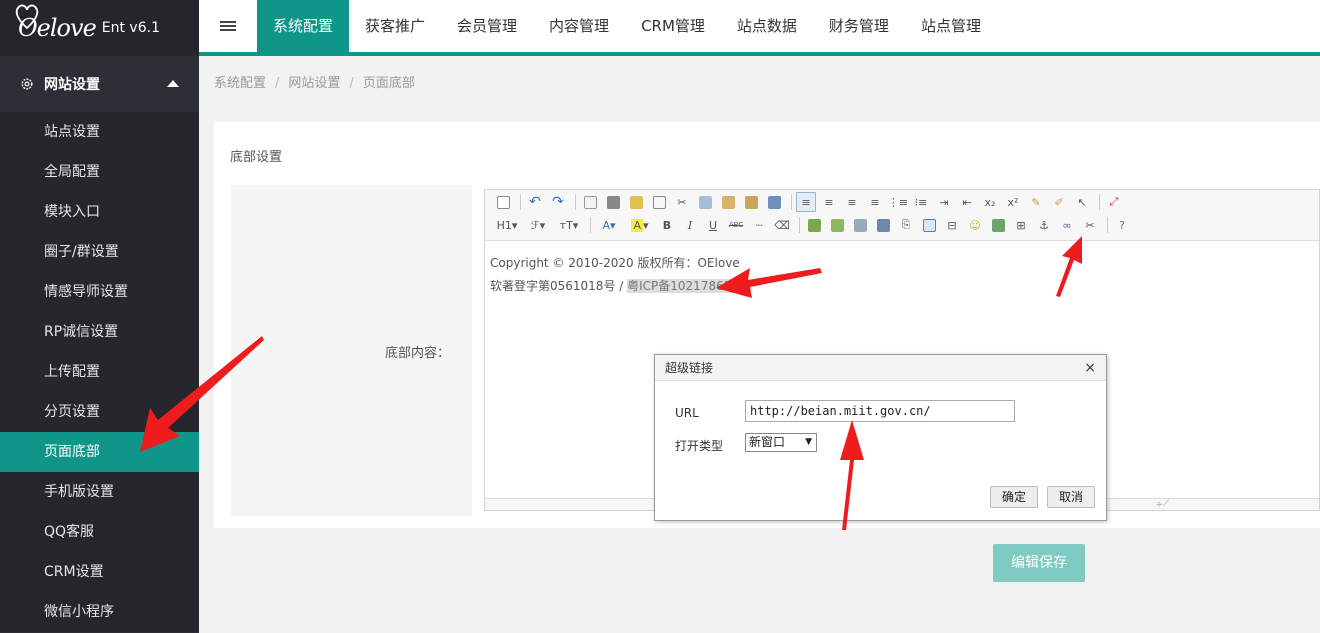 The image size is (1320, 633). Describe the element at coordinates (503, 202) in the screenshot. I see `source-icon` at that location.